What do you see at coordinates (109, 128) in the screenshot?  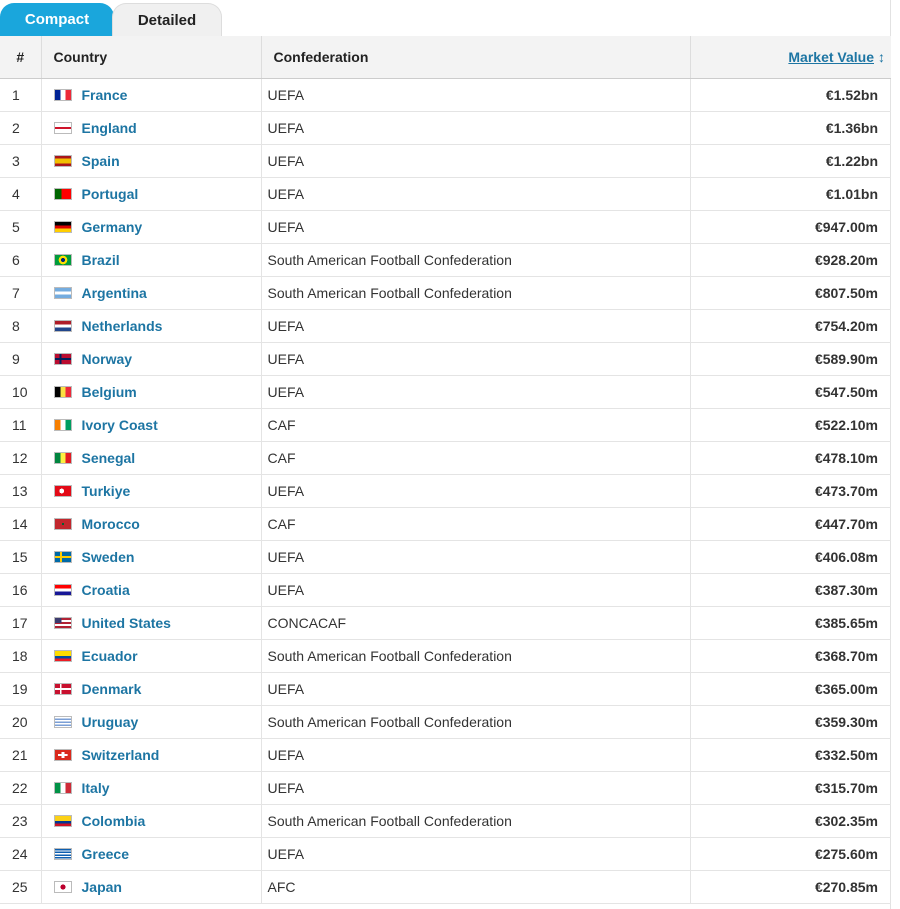 I see `country-link: England` at bounding box center [109, 128].